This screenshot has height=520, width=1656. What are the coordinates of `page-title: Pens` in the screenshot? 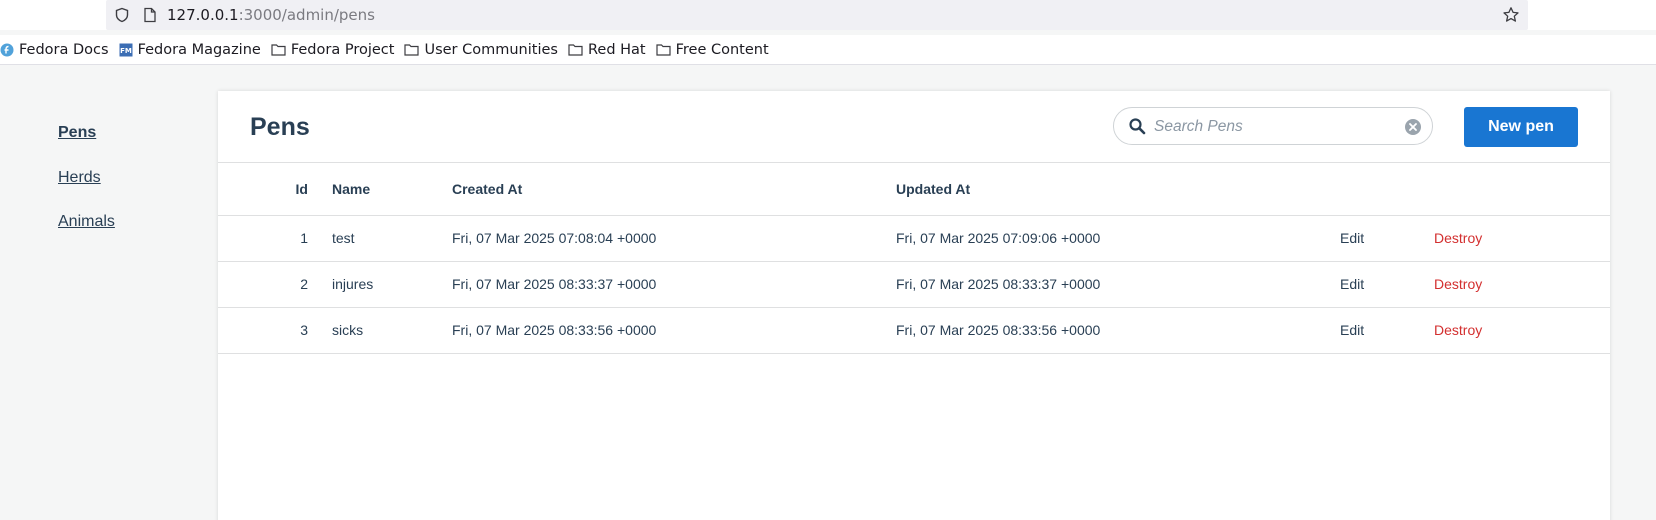 It's located at (280, 127).